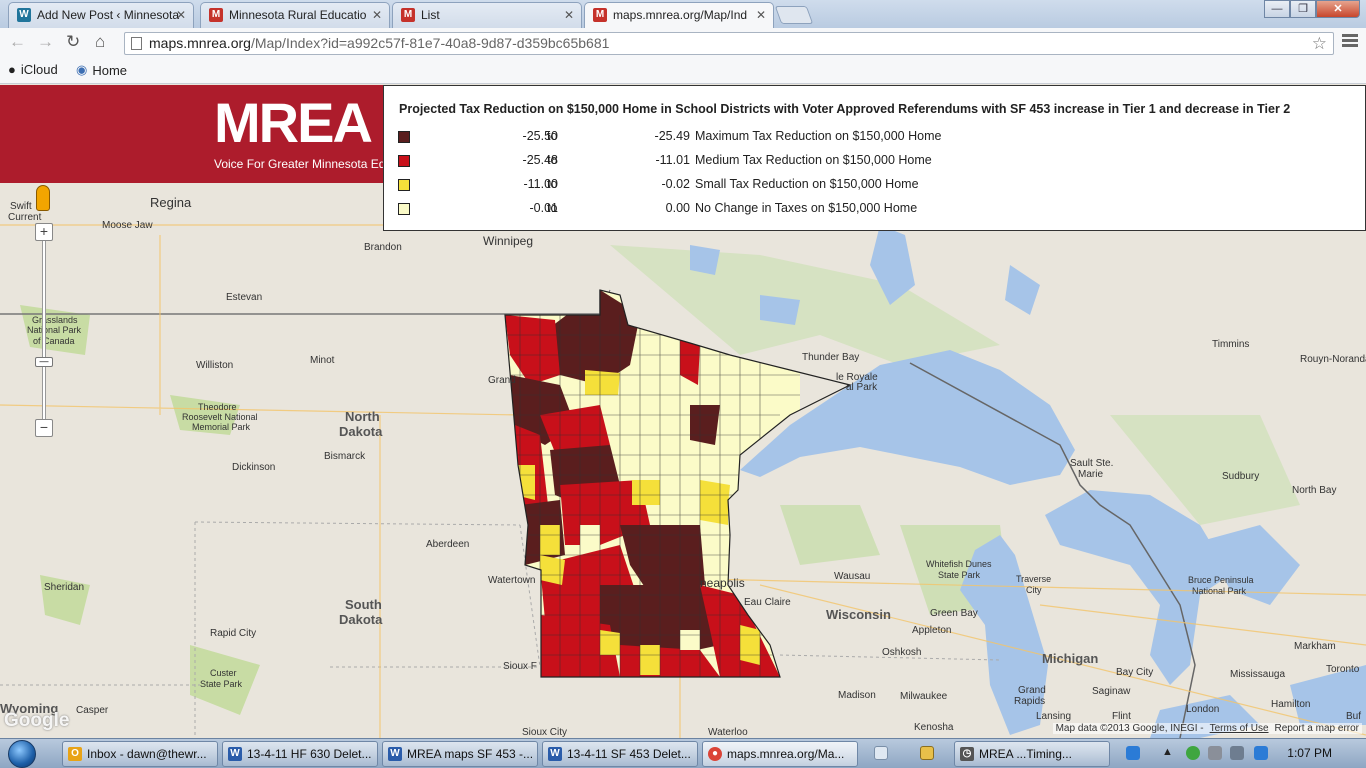 The width and height of the screenshot is (1366, 768). I want to click on legend-from: -0.01, so click(544, 208).